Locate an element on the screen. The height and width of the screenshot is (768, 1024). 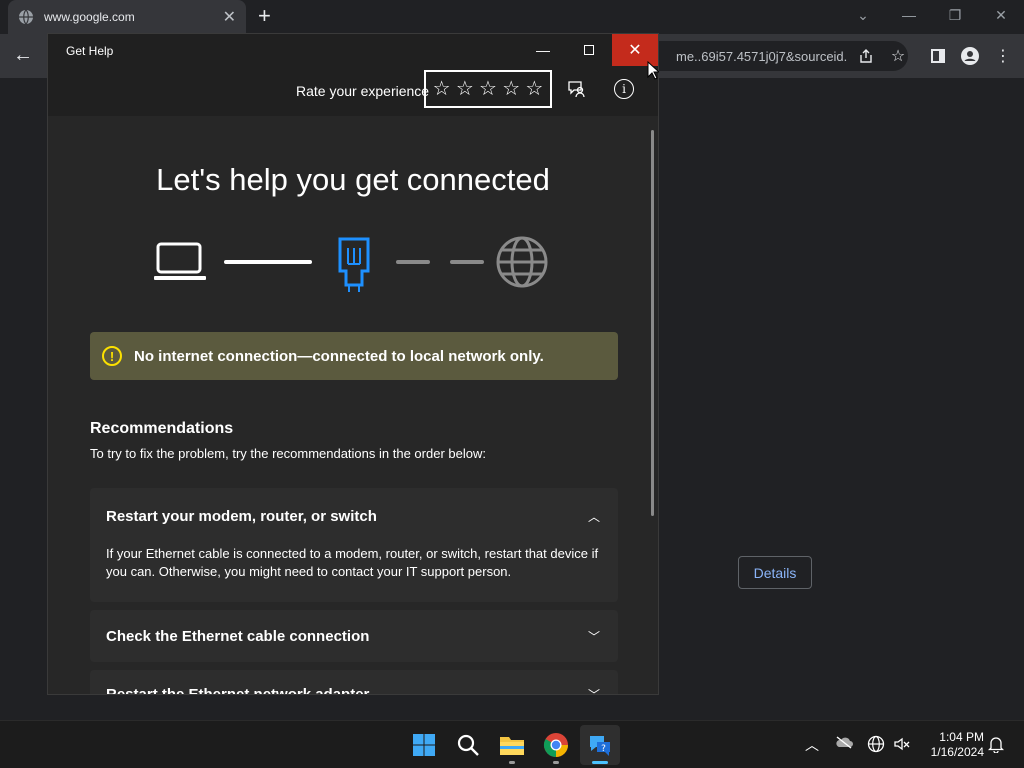
network-globe-icon is located at coordinates (876, 745).